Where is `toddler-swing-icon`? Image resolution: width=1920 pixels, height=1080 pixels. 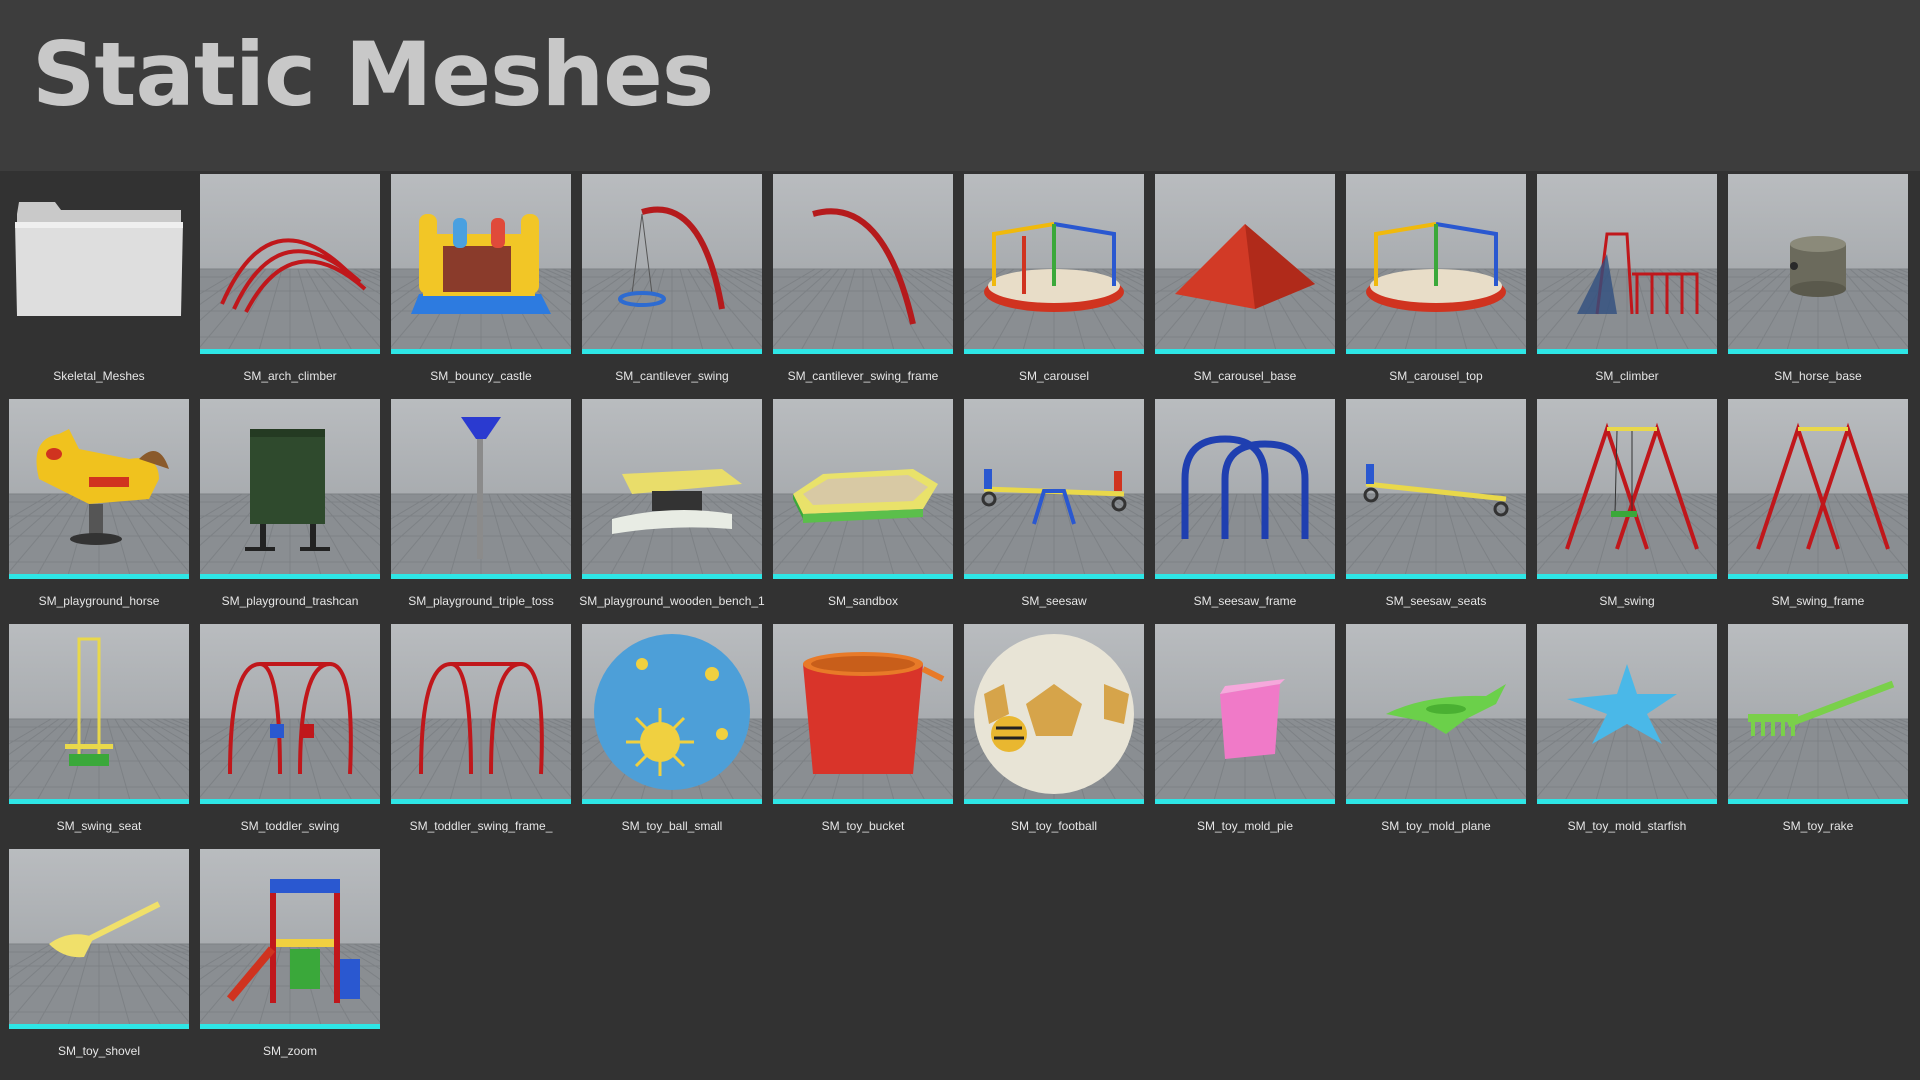
toddler-swing-icon is located at coordinates (290, 718).